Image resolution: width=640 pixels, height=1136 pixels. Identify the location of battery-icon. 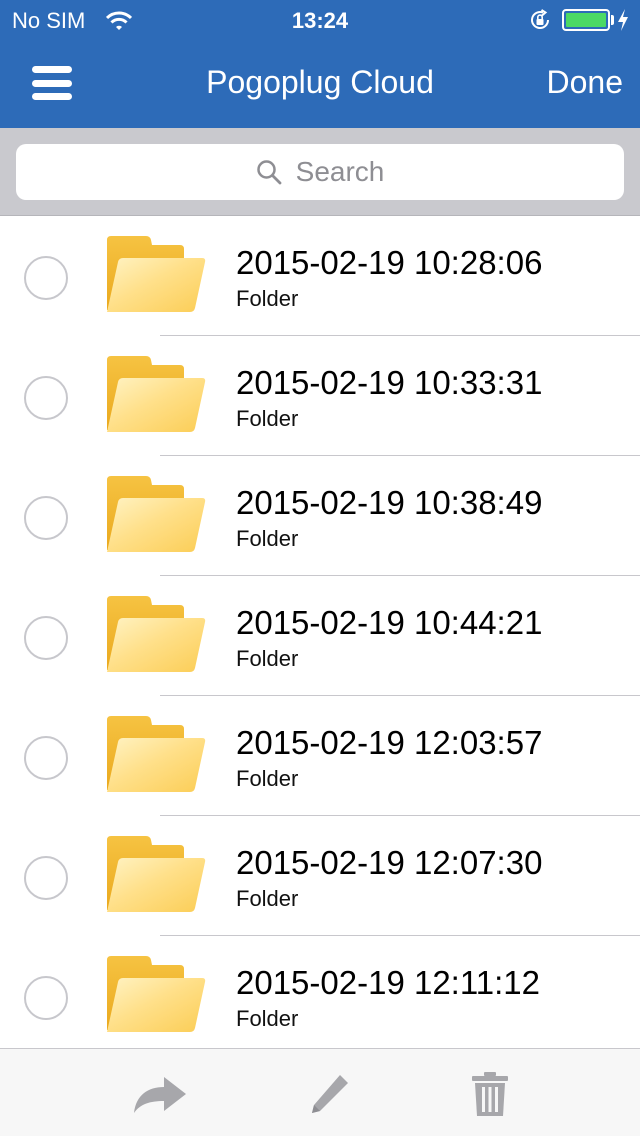
(586, 20).